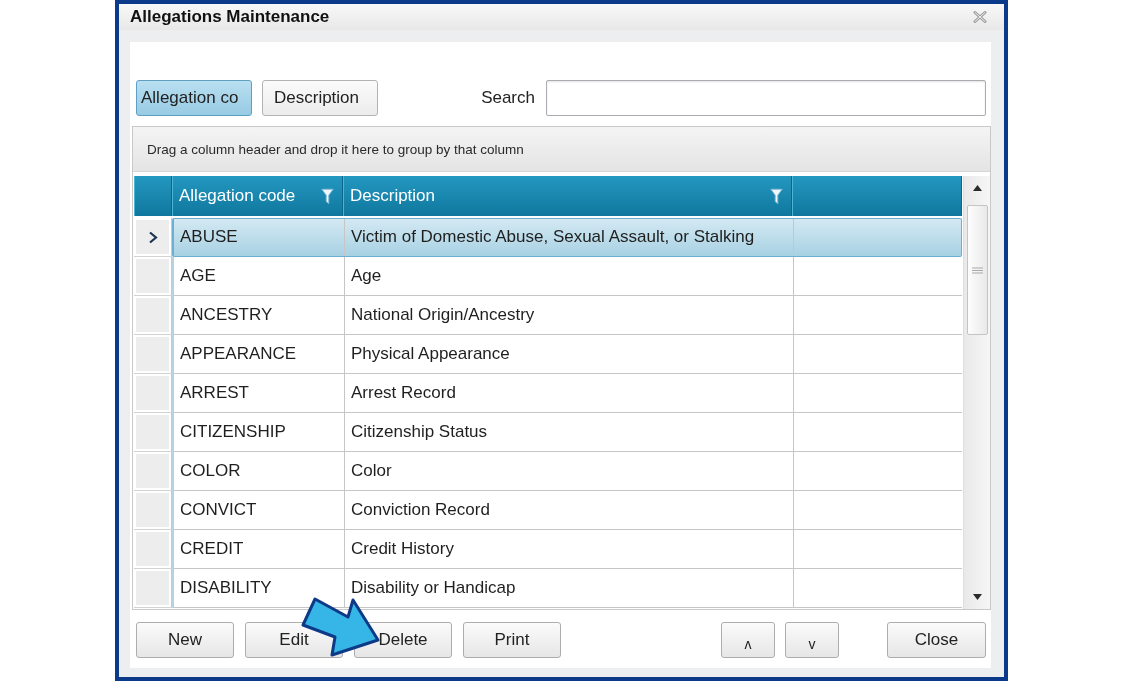  Describe the element at coordinates (812, 640) in the screenshot. I see `move-button: v` at that location.